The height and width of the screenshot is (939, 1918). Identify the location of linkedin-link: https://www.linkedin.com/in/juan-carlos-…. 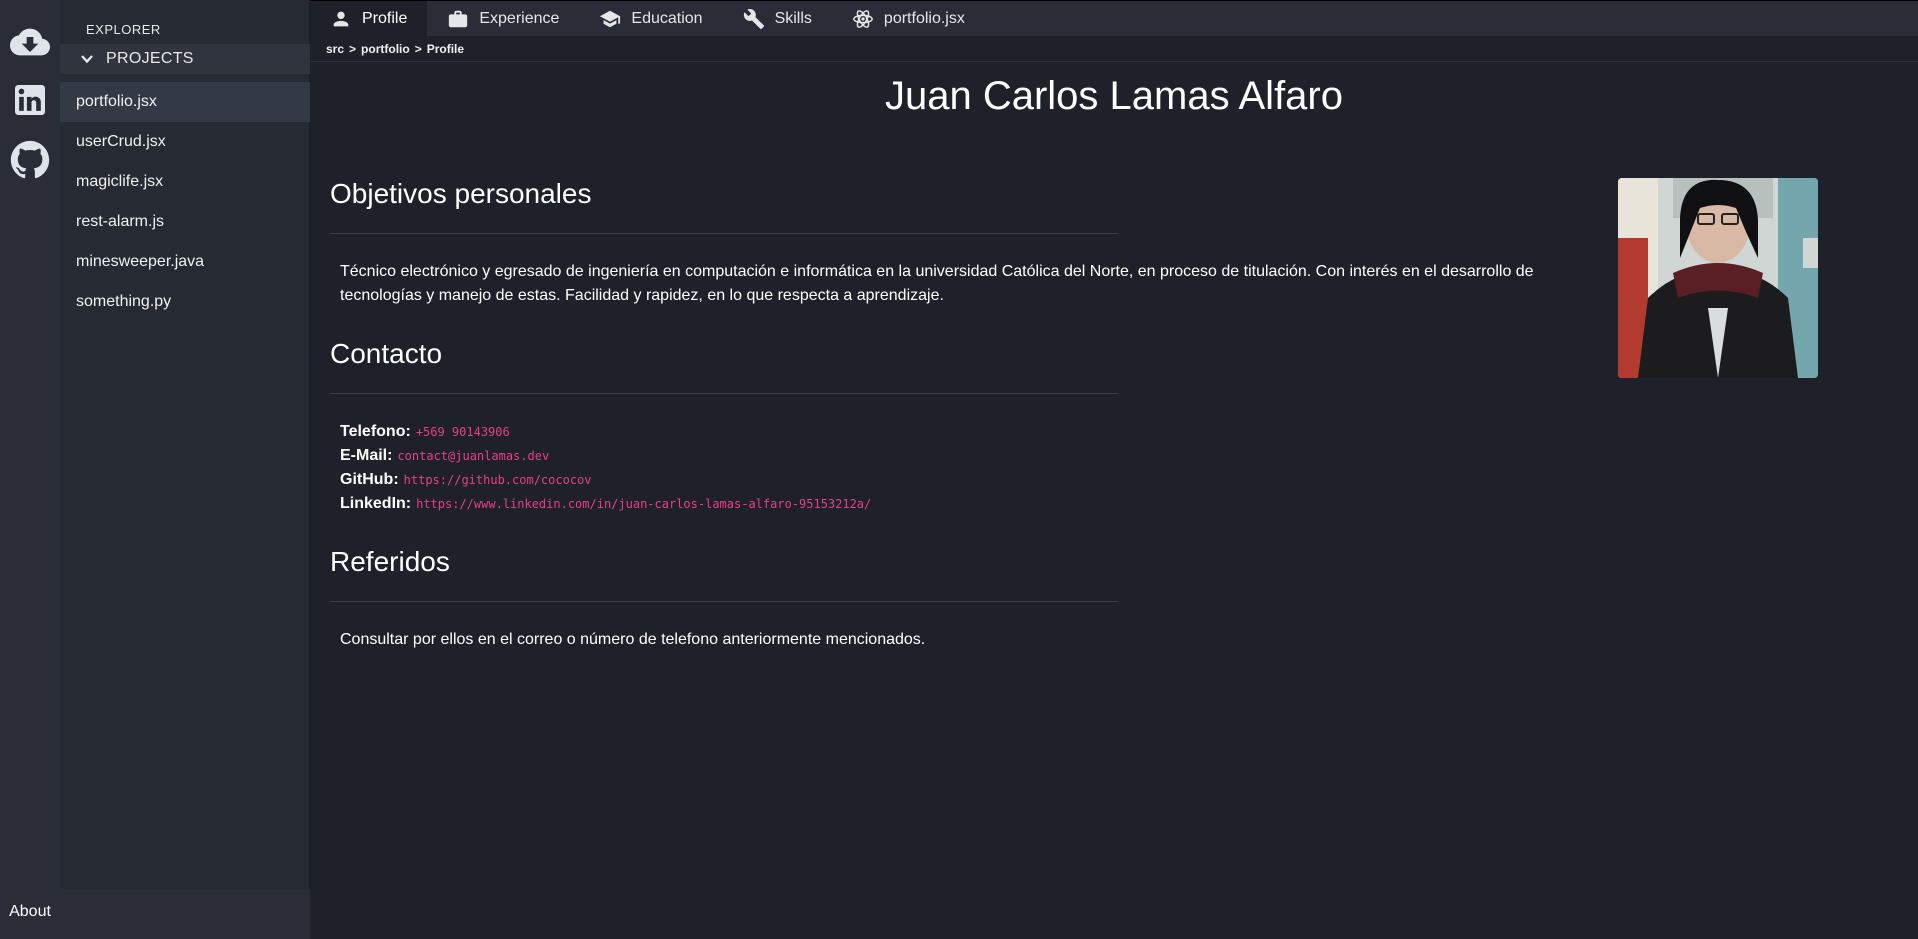
(643, 504).